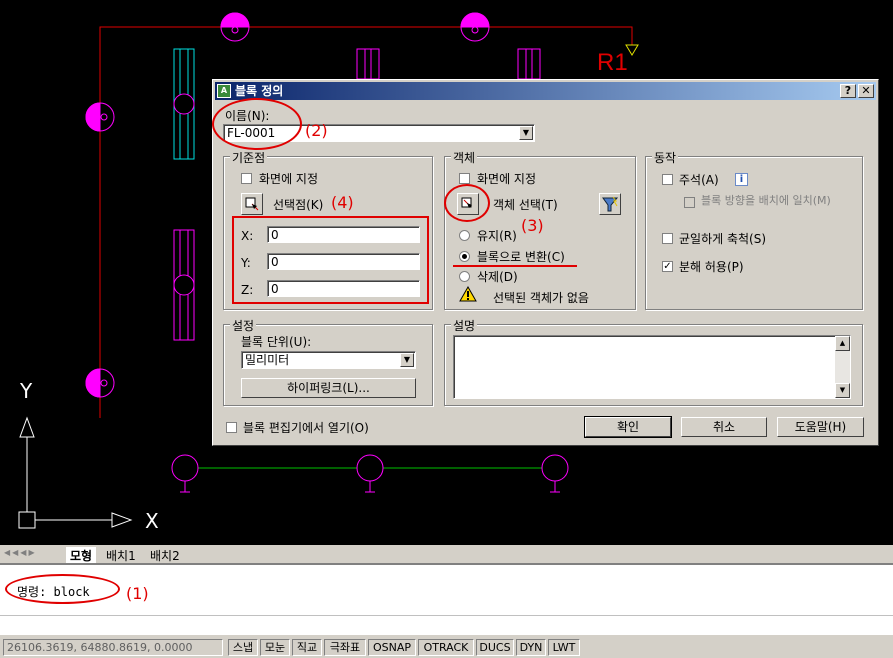 The width and height of the screenshot is (893, 658). I want to click on coordinates-readout: 26106.3619, 64880.8619, 0.0000, so click(113, 647).